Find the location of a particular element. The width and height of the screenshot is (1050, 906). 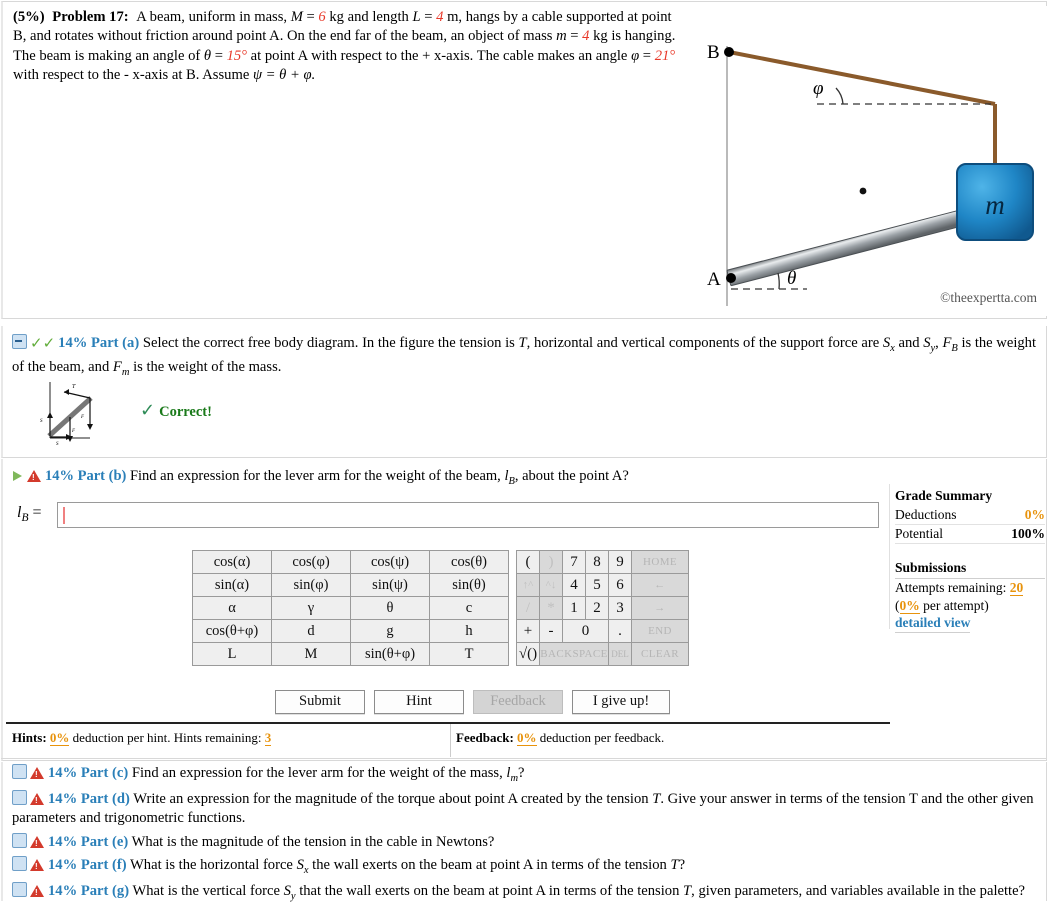

part-e-label: 14% Part (e) is located at coordinates (88, 842).